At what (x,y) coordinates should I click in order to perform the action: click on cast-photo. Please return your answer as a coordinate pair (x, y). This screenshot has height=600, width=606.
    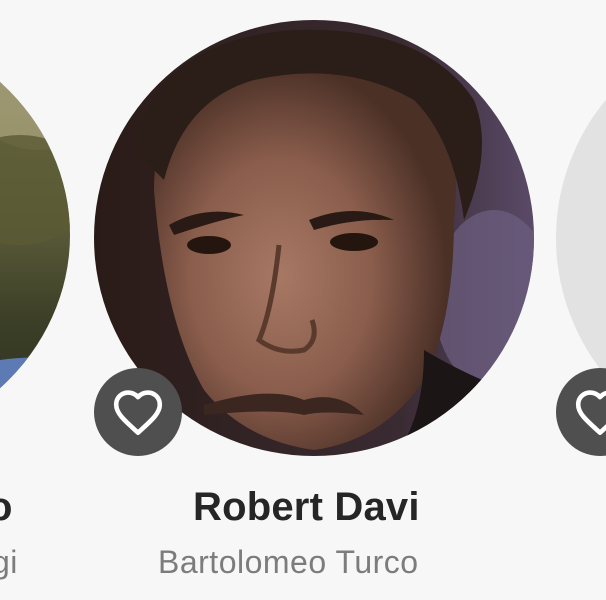
    Looking at the image, I should click on (35, 235).